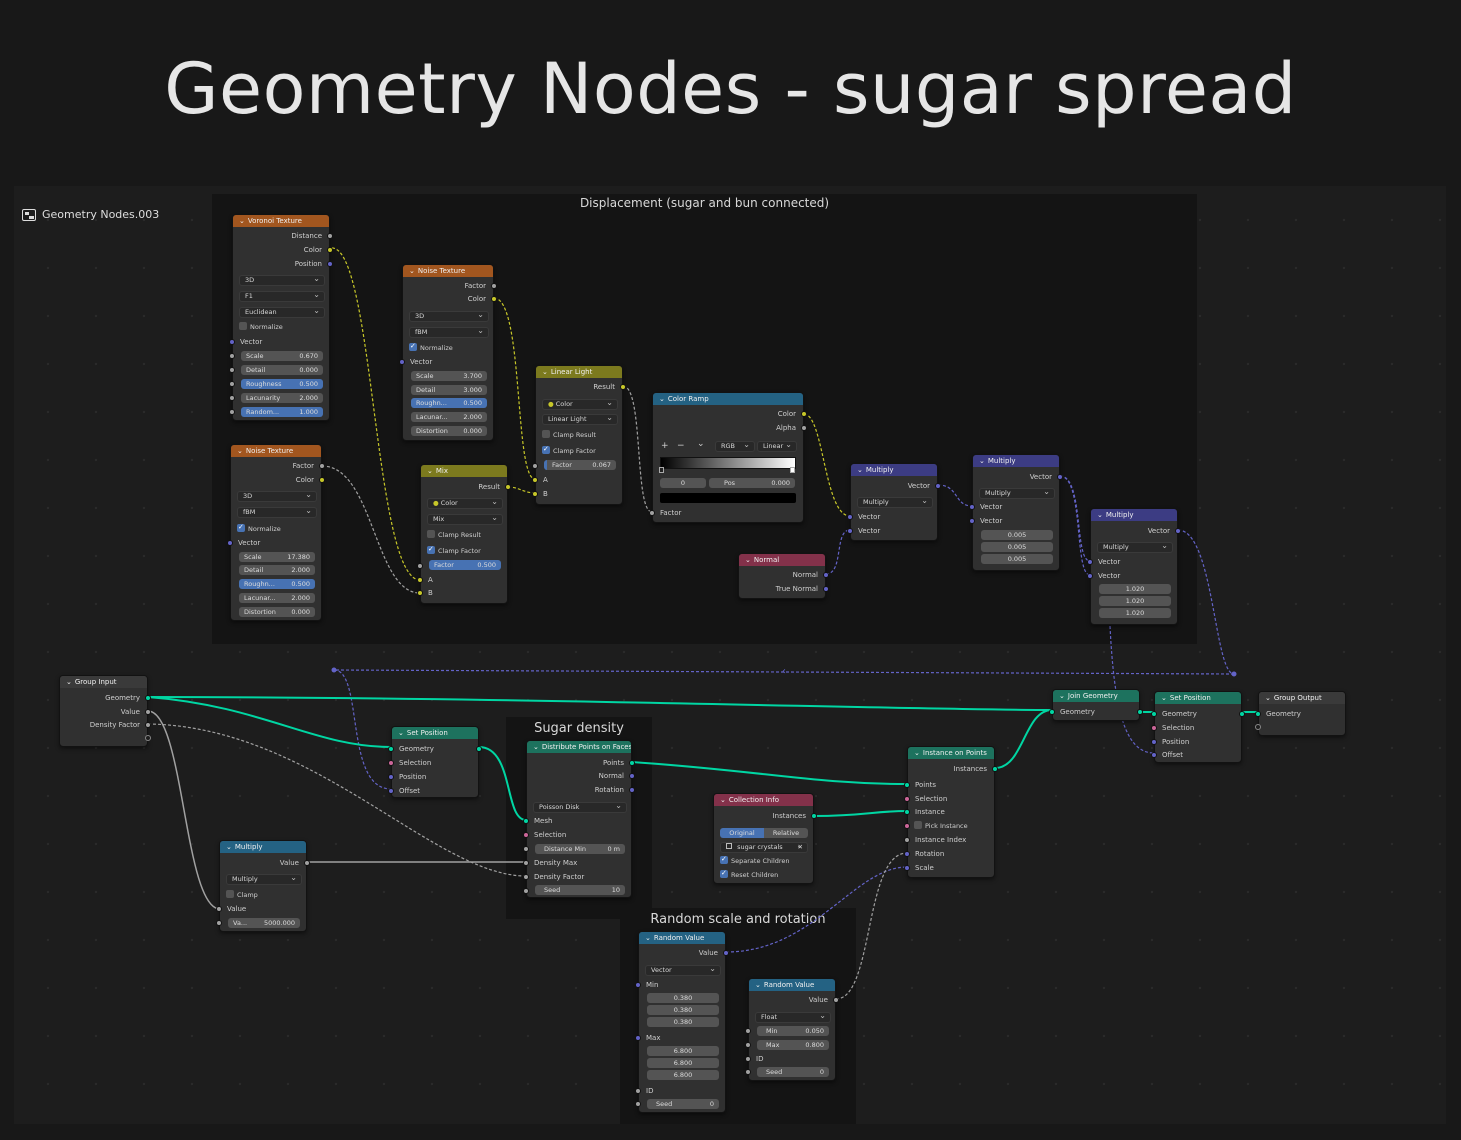 Image resolution: width=1461 pixels, height=1140 pixels. Describe the element at coordinates (793, 1072) in the screenshot. I see `seed-field: Seed 0` at that location.